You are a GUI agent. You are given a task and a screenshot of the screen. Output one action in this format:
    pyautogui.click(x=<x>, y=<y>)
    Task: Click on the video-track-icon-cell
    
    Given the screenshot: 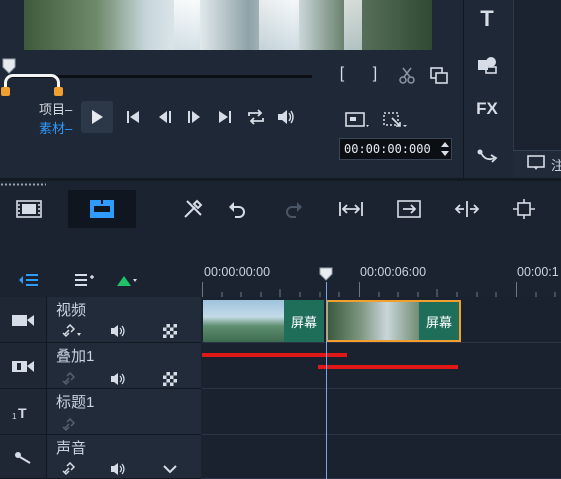 What is the action you would take?
    pyautogui.click(x=23, y=319)
    